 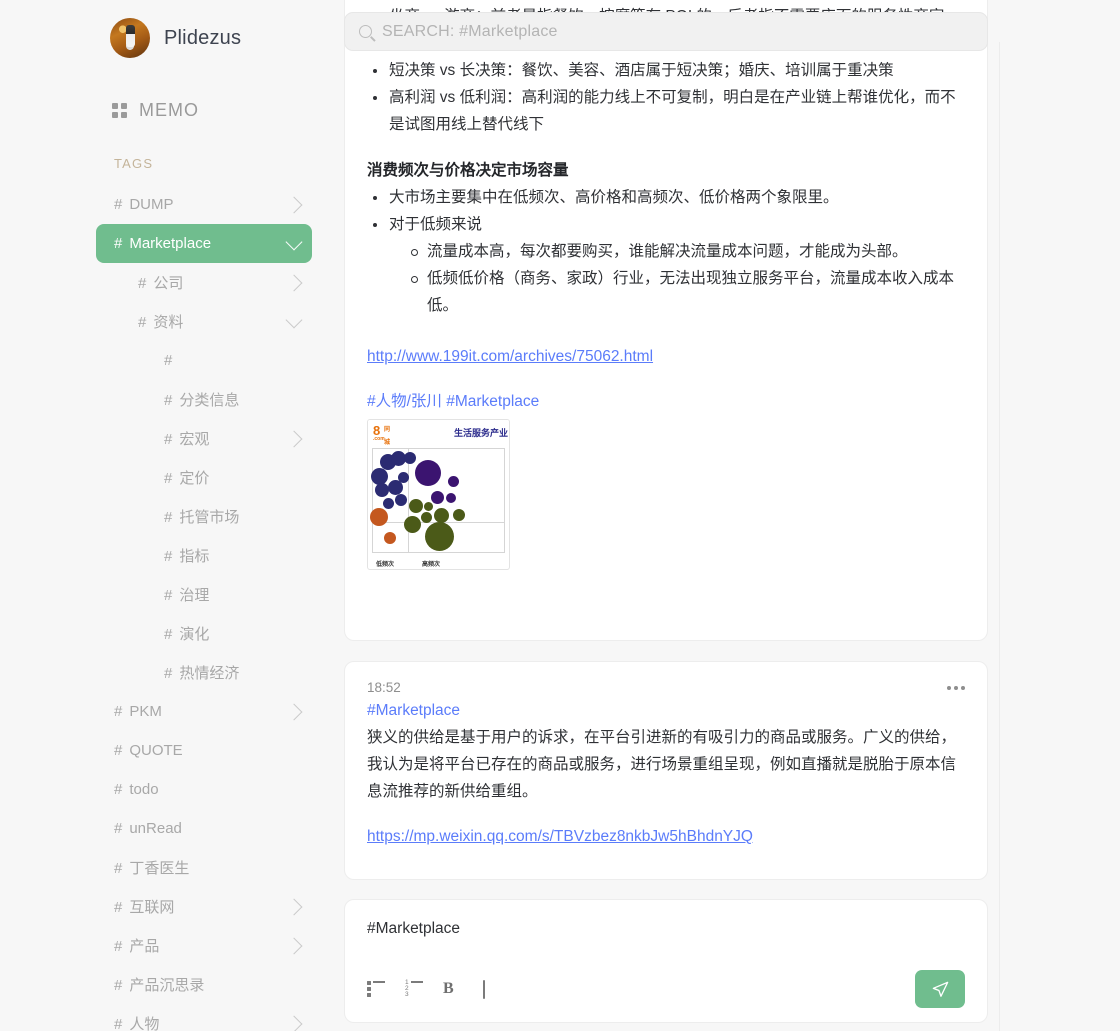 What do you see at coordinates (204, 321) in the screenshot?
I see `sidebar-item-资料: # 资料` at bounding box center [204, 321].